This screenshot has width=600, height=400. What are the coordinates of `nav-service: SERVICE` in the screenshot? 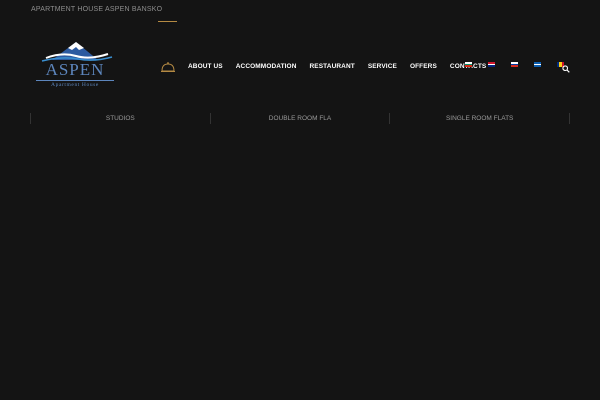 It's located at (382, 66).